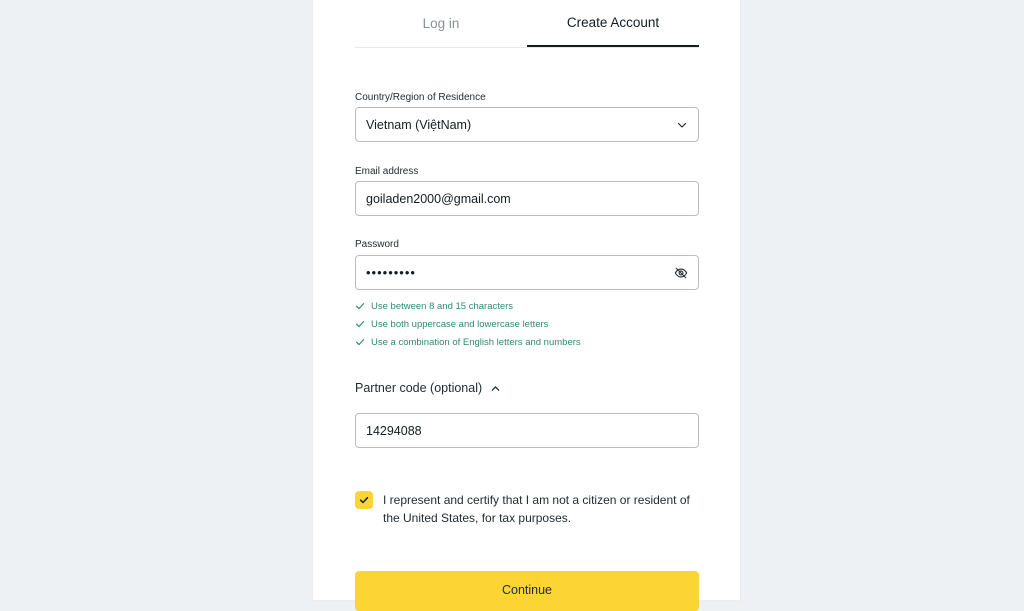 The height and width of the screenshot is (611, 1024). What do you see at coordinates (419, 124) in the screenshot?
I see `country-value: Vietnam (ViệtNam)` at bounding box center [419, 124].